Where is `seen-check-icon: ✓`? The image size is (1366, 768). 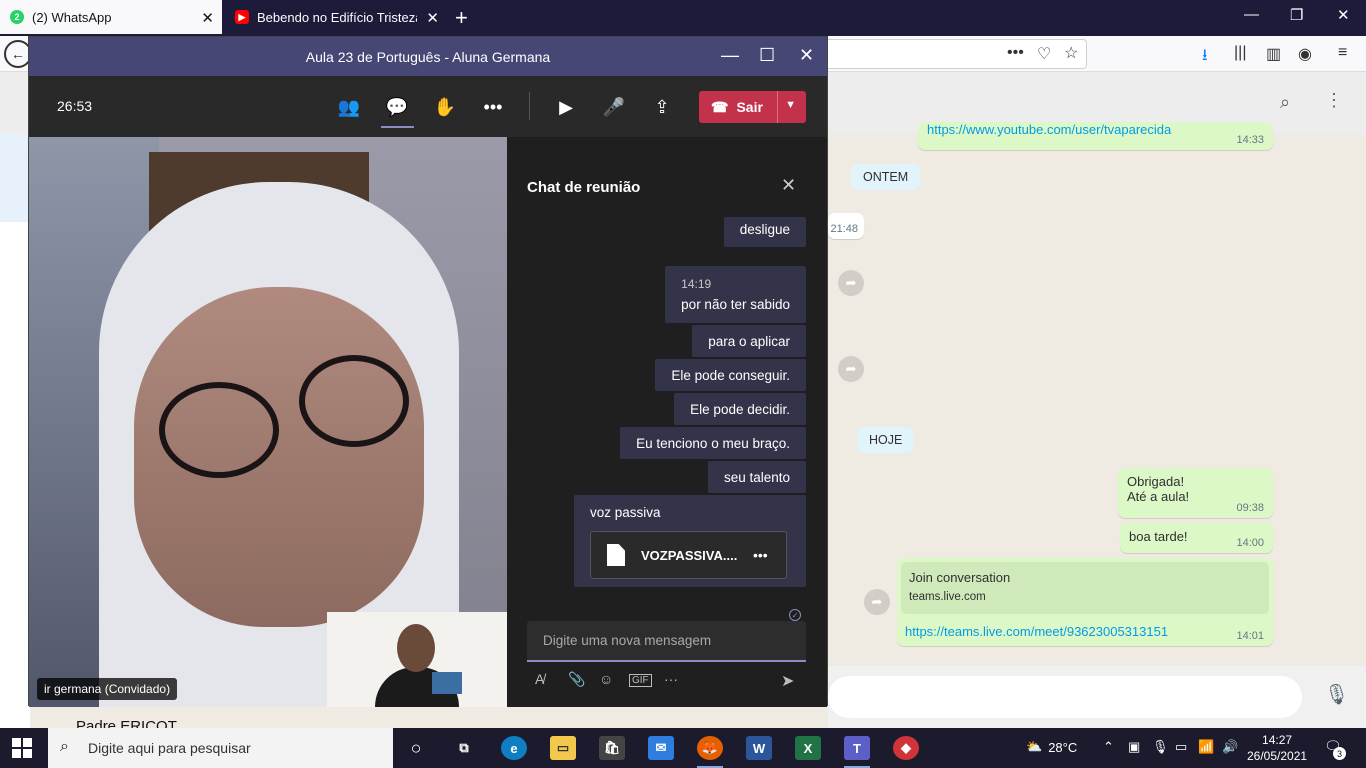
seen-check-icon: ✓ is located at coordinates (795, 615).